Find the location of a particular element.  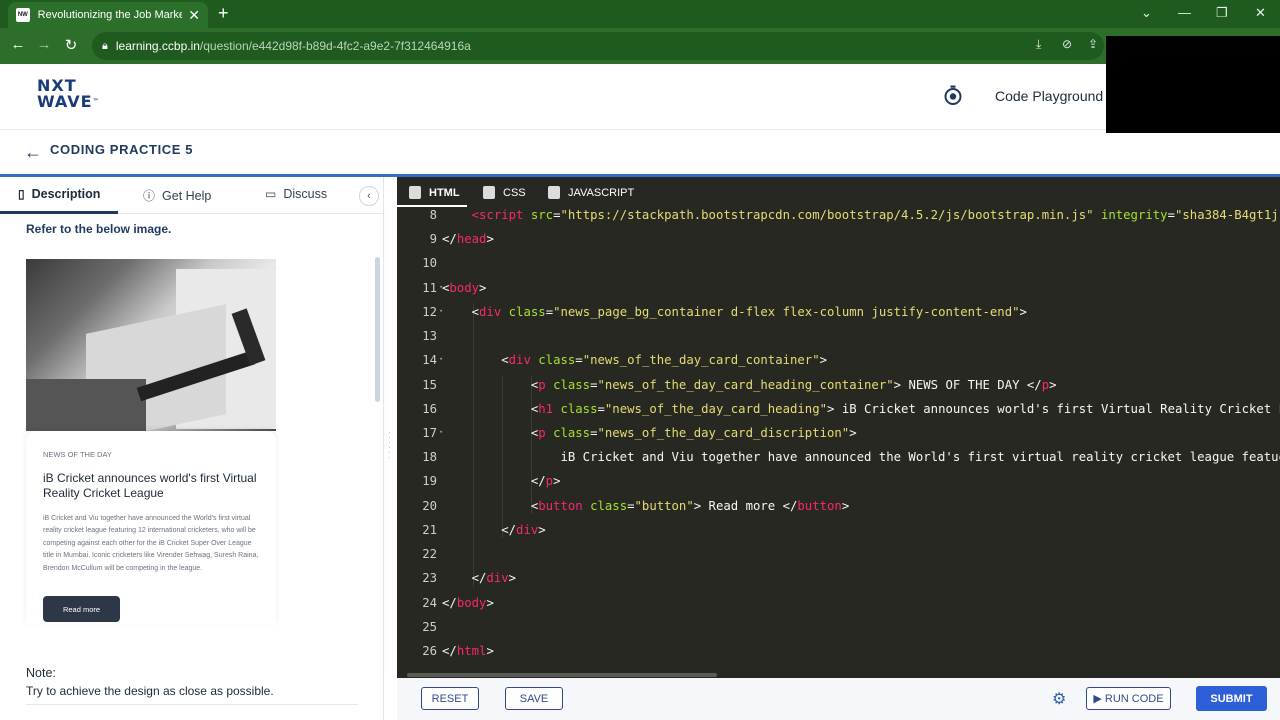

tab-discuss: ▭ Discuss is located at coordinates (296, 194).